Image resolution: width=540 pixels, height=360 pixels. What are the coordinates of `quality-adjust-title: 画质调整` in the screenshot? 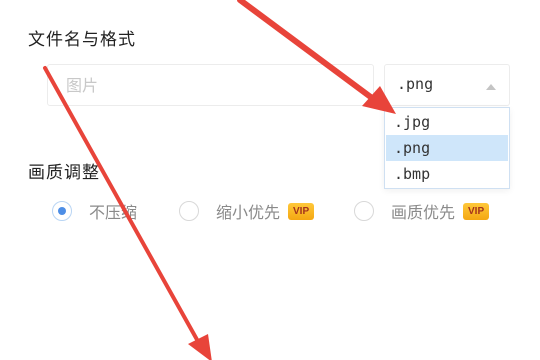 It's located at (64, 173).